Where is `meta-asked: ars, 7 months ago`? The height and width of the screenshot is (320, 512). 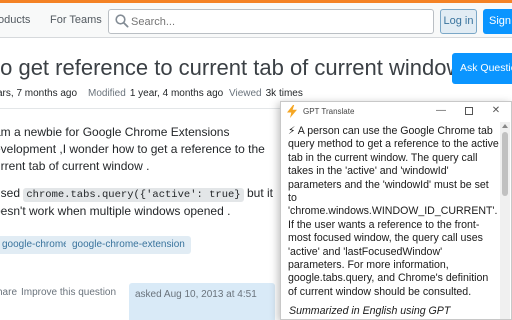
meta-asked: ars, 7 months ago is located at coordinates (38, 93).